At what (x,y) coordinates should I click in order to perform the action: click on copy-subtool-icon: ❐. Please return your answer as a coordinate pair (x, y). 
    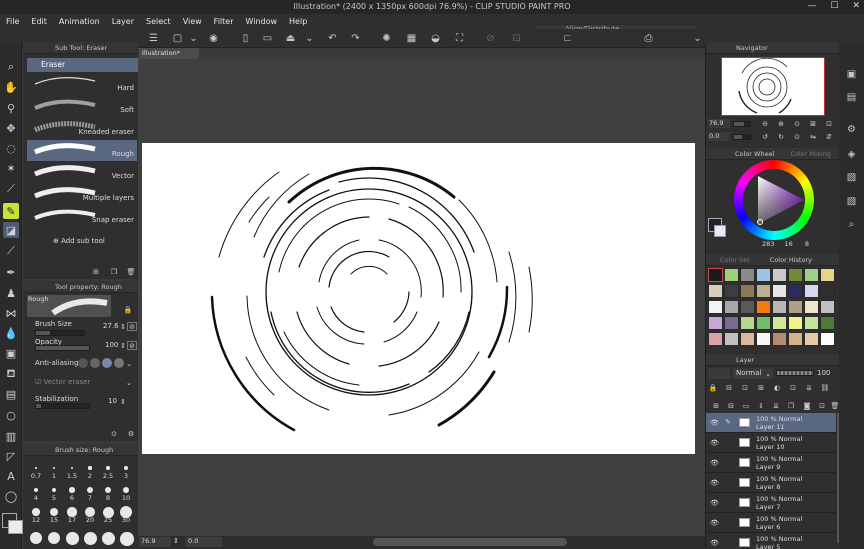
    Looking at the image, I should click on (114, 271).